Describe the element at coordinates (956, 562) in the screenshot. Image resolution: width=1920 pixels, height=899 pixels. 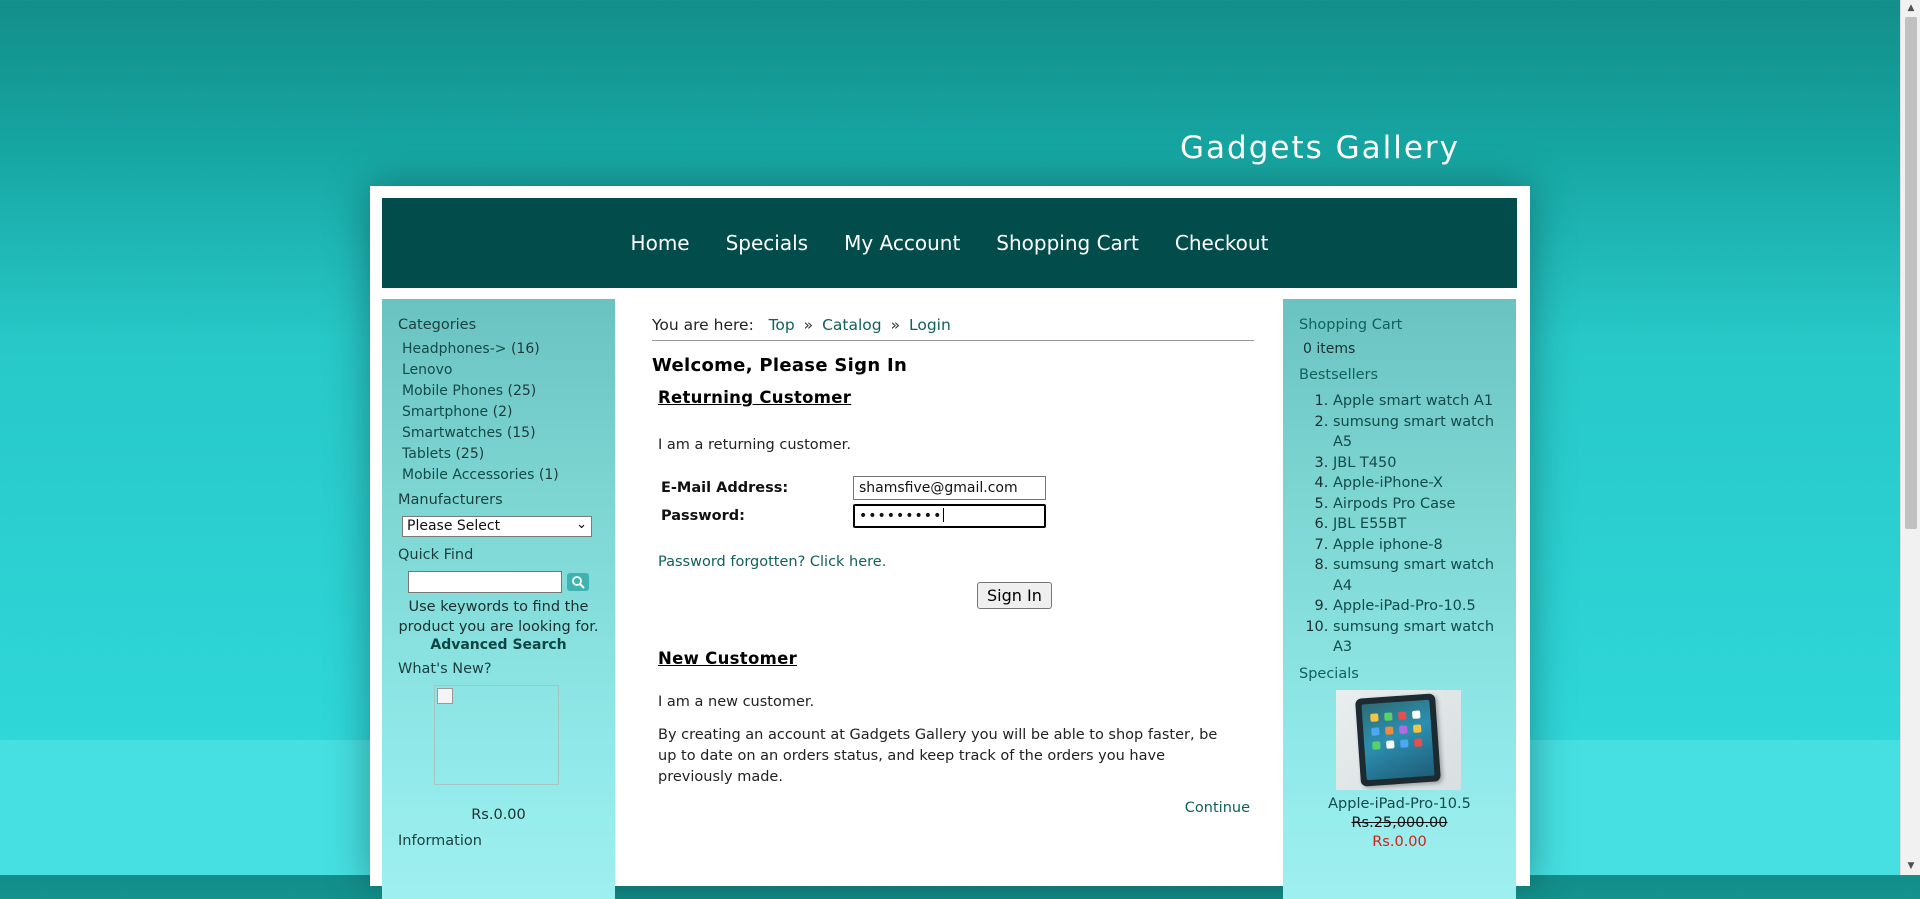
I see `forgot-password-row: Password forgotten? Click here.` at that location.